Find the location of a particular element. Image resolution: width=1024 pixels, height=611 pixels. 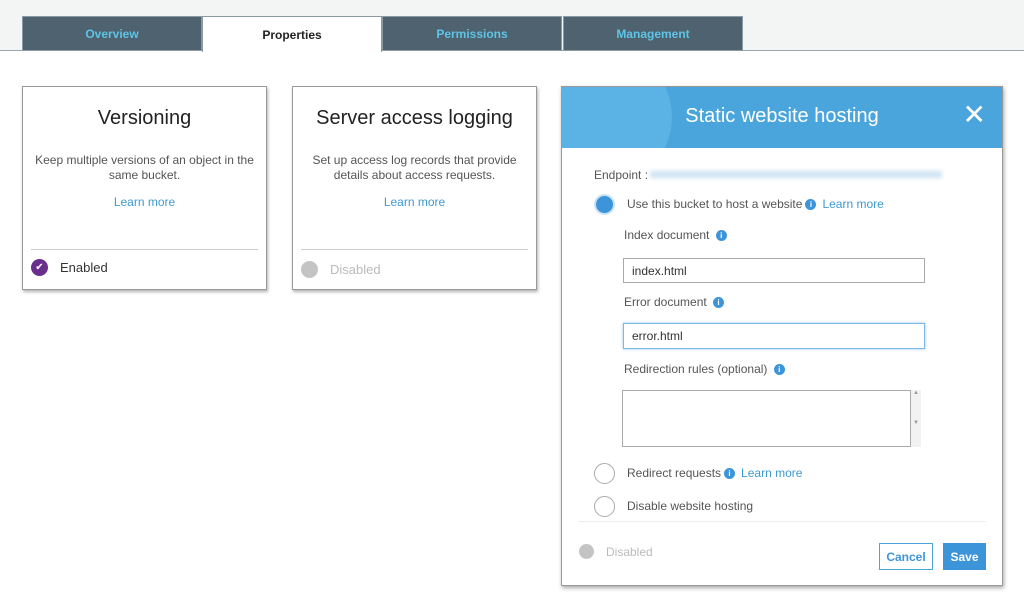

error-document-input: error.html is located at coordinates (774, 336).